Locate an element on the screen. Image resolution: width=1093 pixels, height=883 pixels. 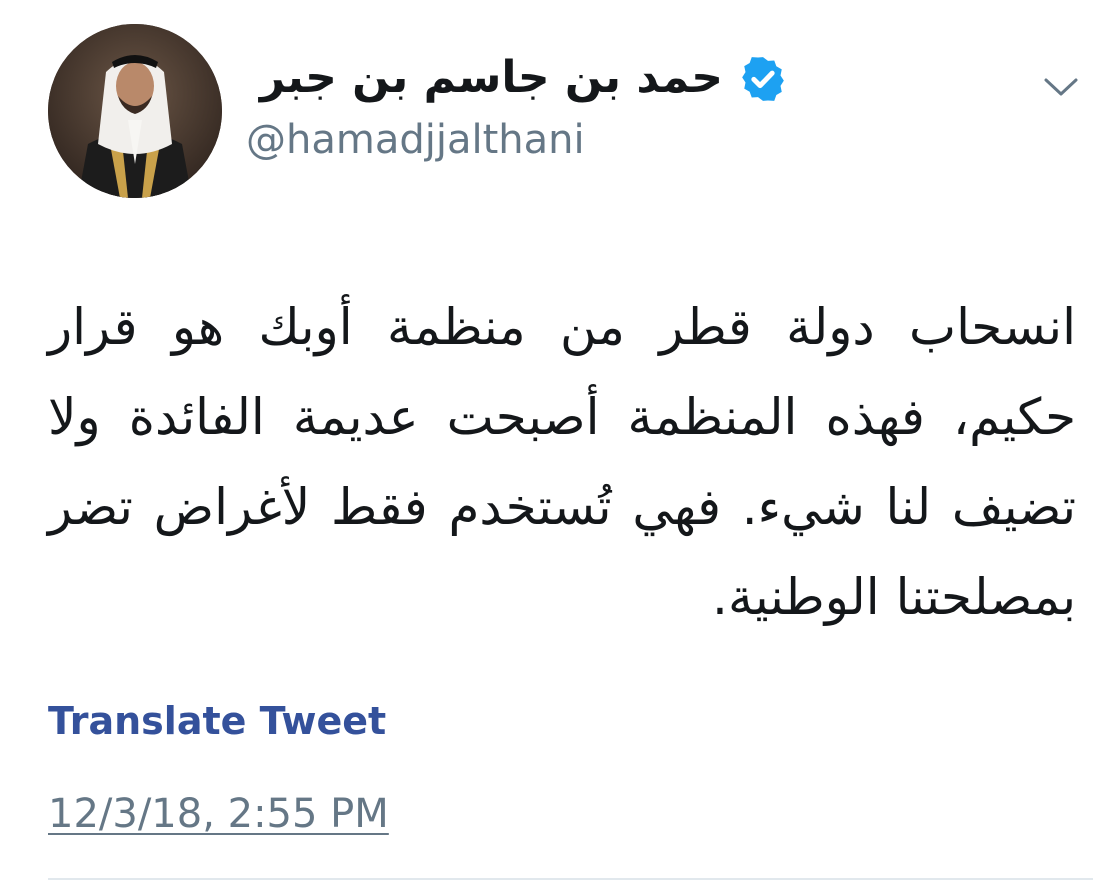
verified-badge-icon is located at coordinates (763, 79).